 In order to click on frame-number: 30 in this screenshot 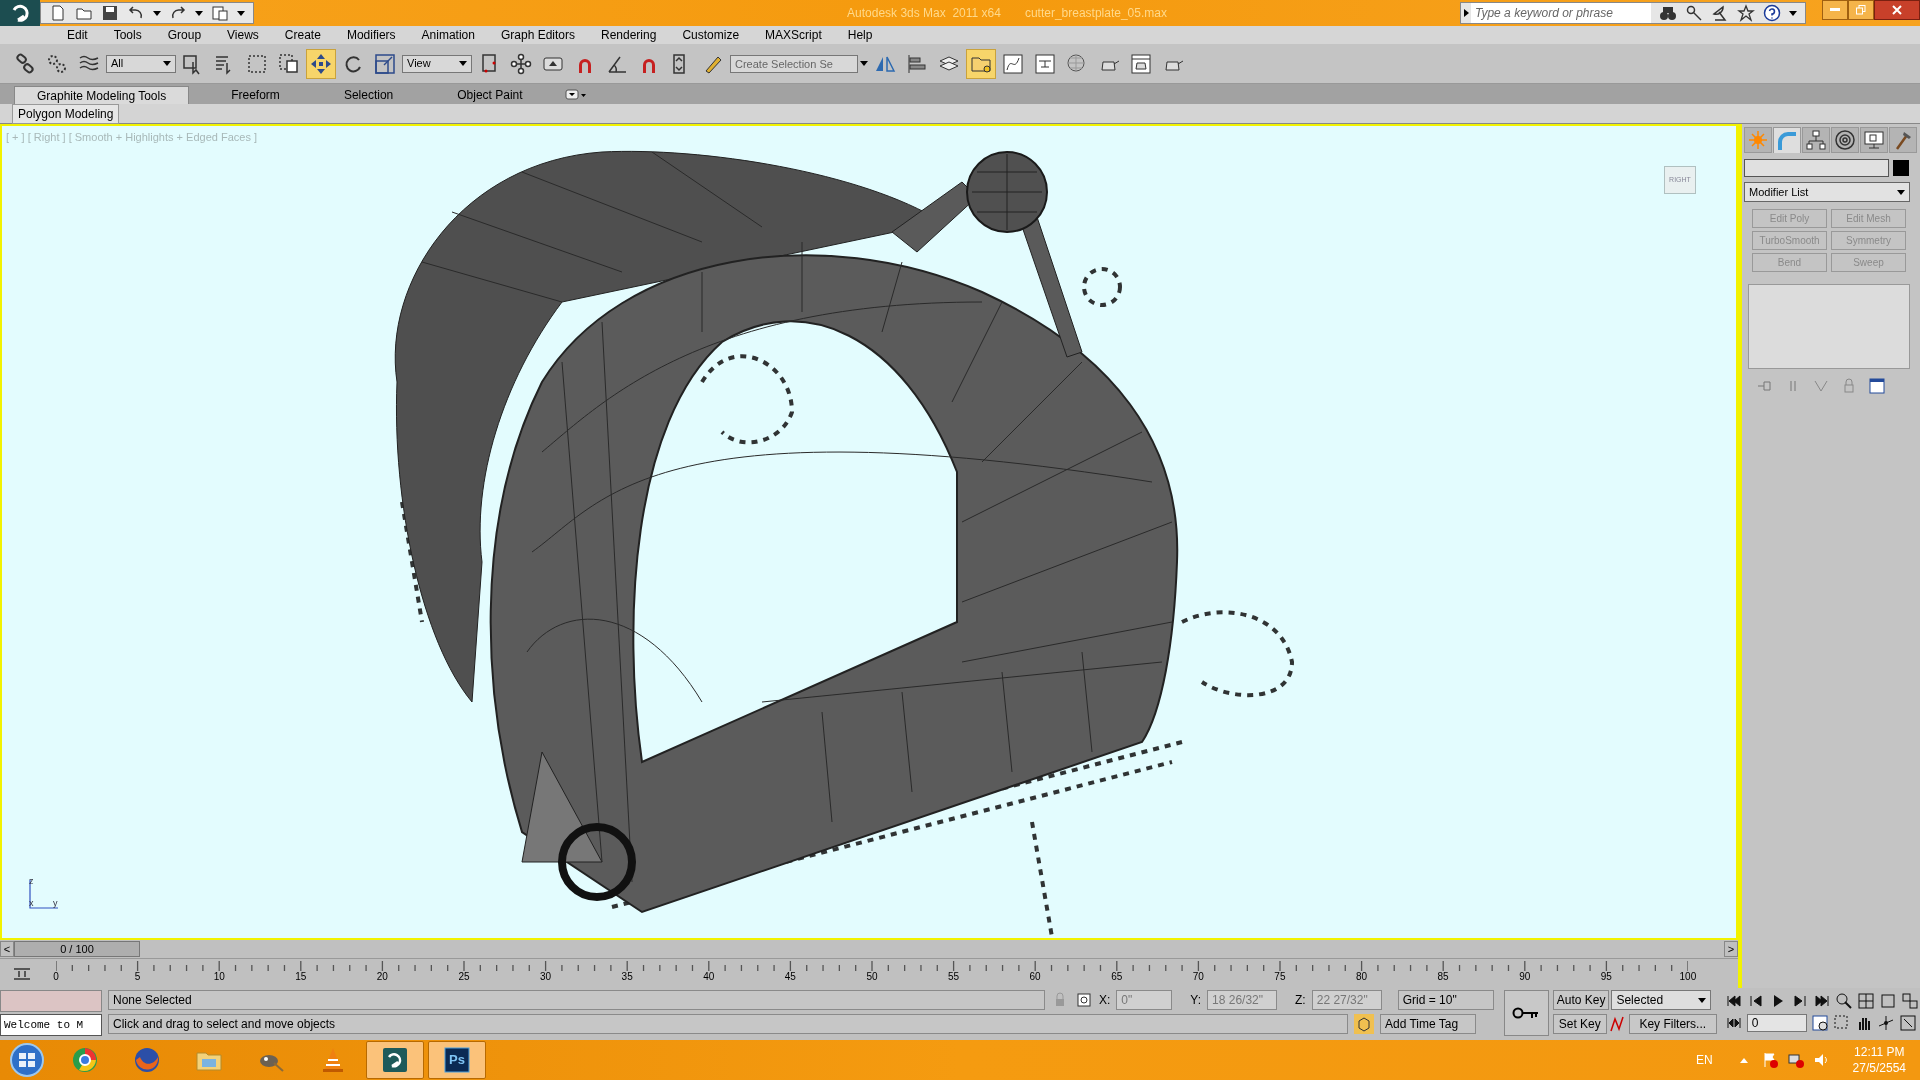, I will do `click(546, 977)`.